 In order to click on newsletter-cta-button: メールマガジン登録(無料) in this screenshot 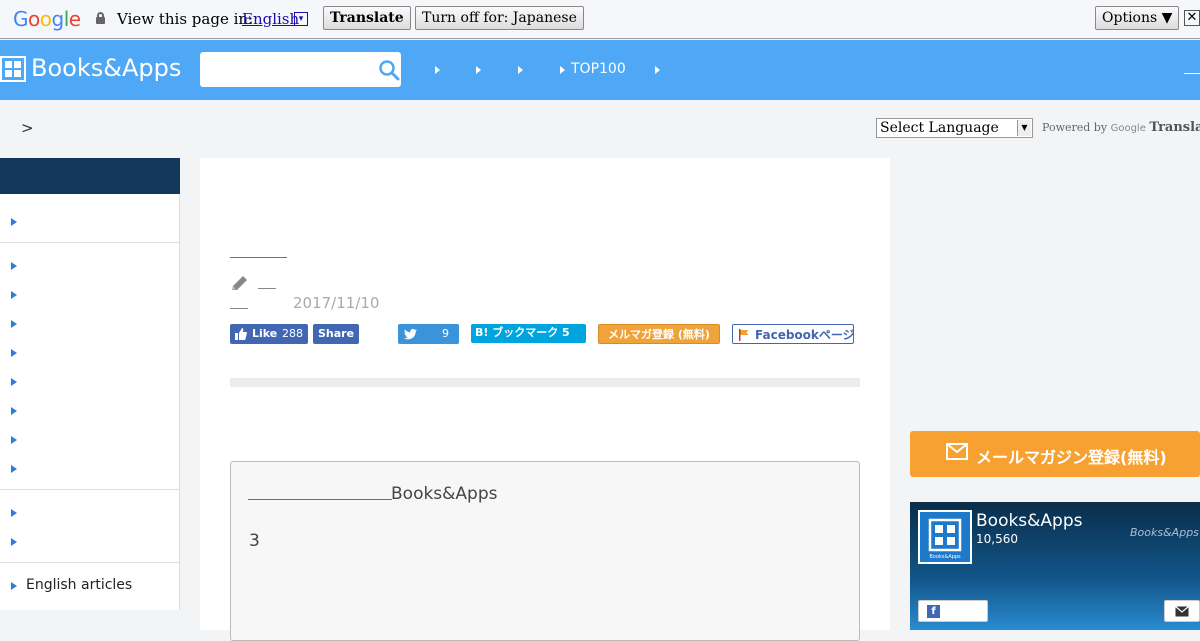, I will do `click(1055, 454)`.